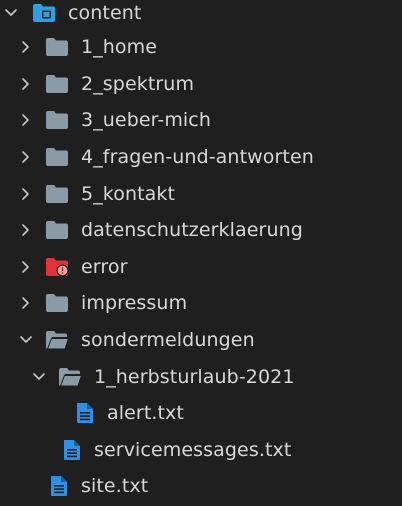 This screenshot has height=506, width=402. I want to click on tree-item-alert-txt: alert.txt, so click(201, 413).